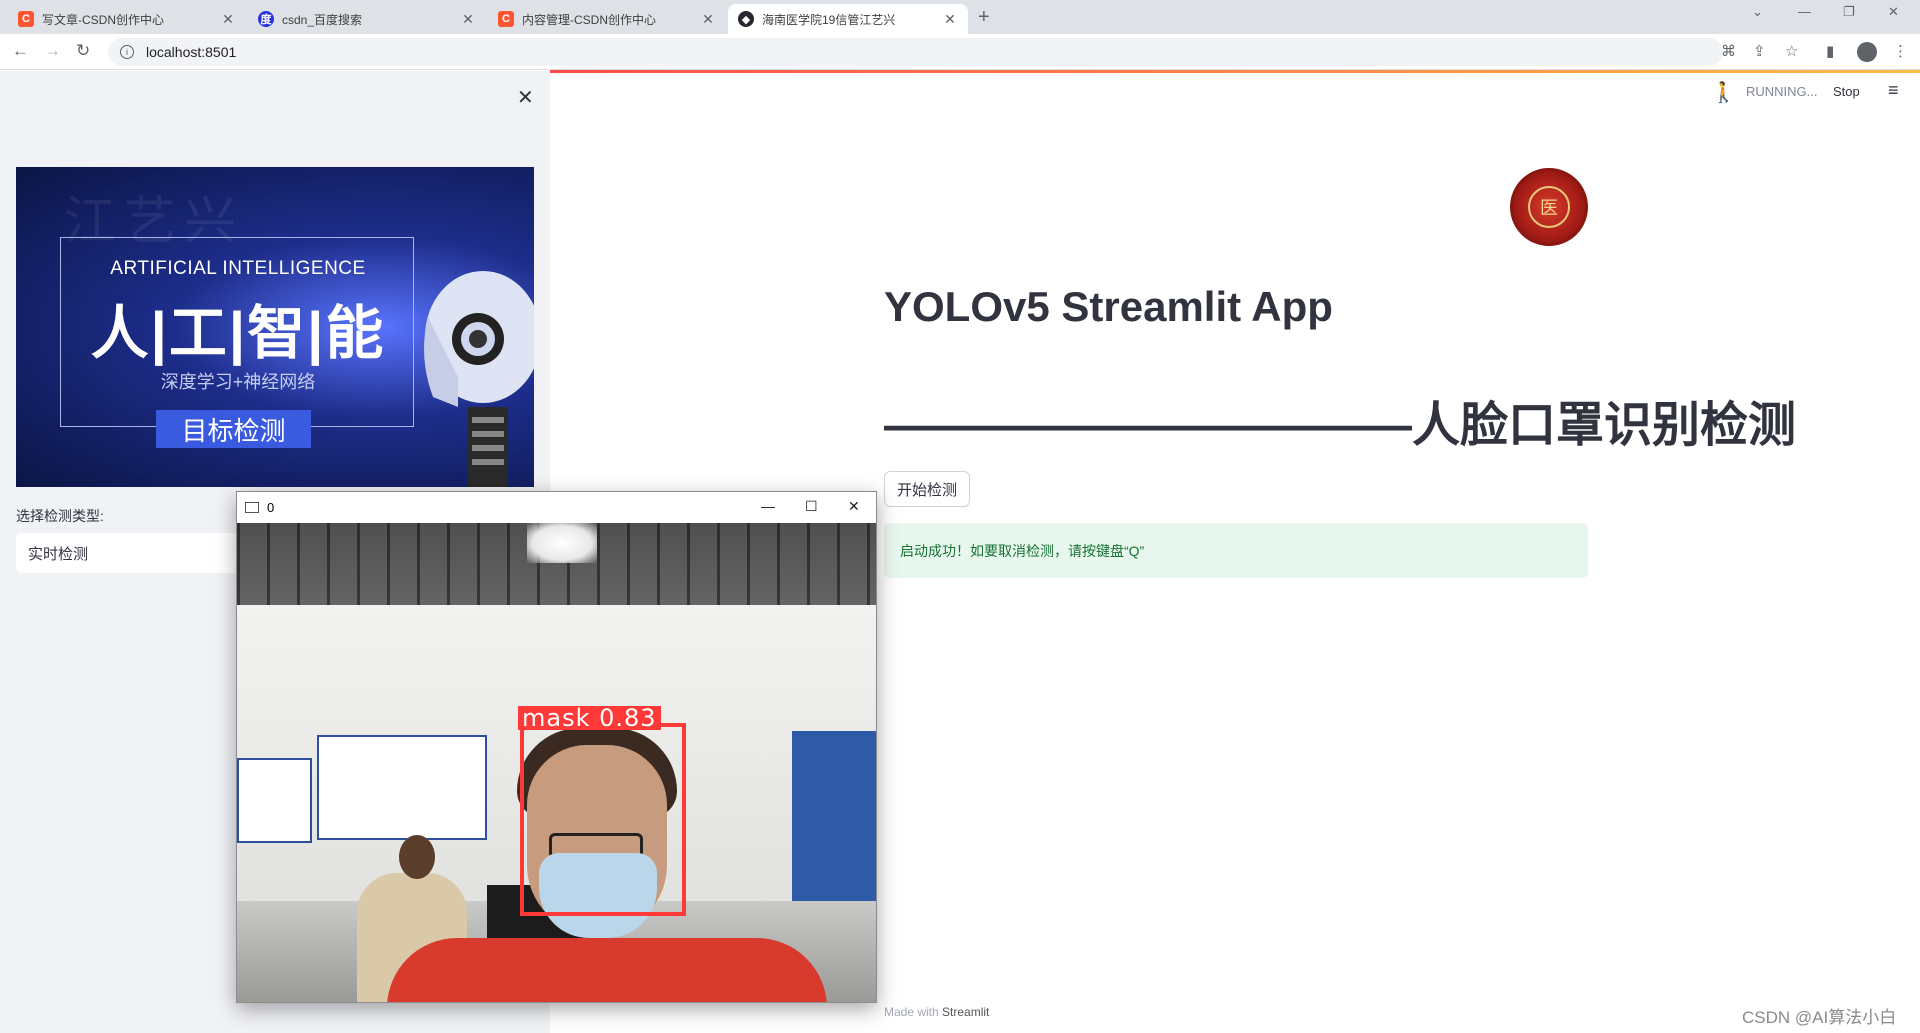 The width and height of the screenshot is (1920, 1033). Describe the element at coordinates (556, 507) in the screenshot. I see `camera-window-titlebar: 0 — ☐ ✕` at that location.